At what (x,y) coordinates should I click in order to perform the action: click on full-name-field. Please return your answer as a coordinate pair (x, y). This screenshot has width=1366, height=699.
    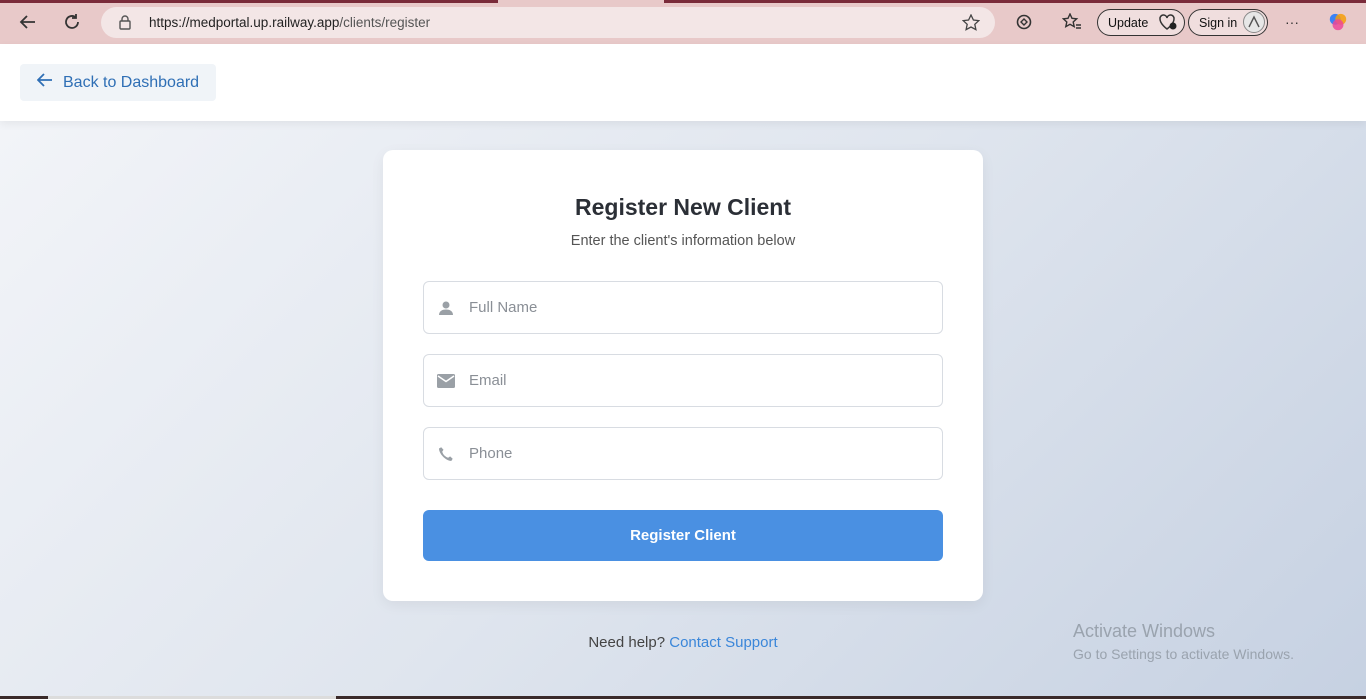
    Looking at the image, I should click on (683, 307).